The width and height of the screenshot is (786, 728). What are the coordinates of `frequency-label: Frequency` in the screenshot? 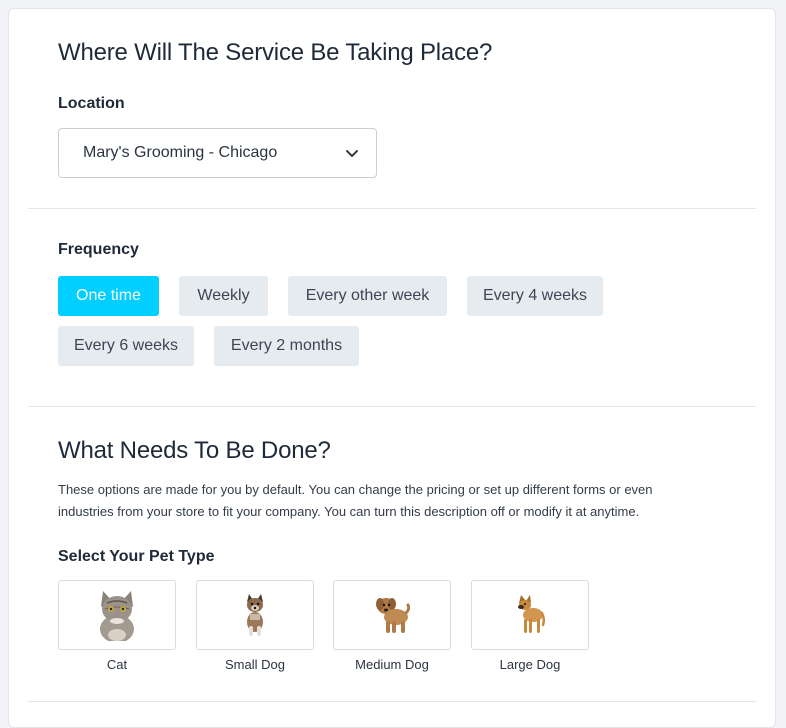 It's located at (98, 249).